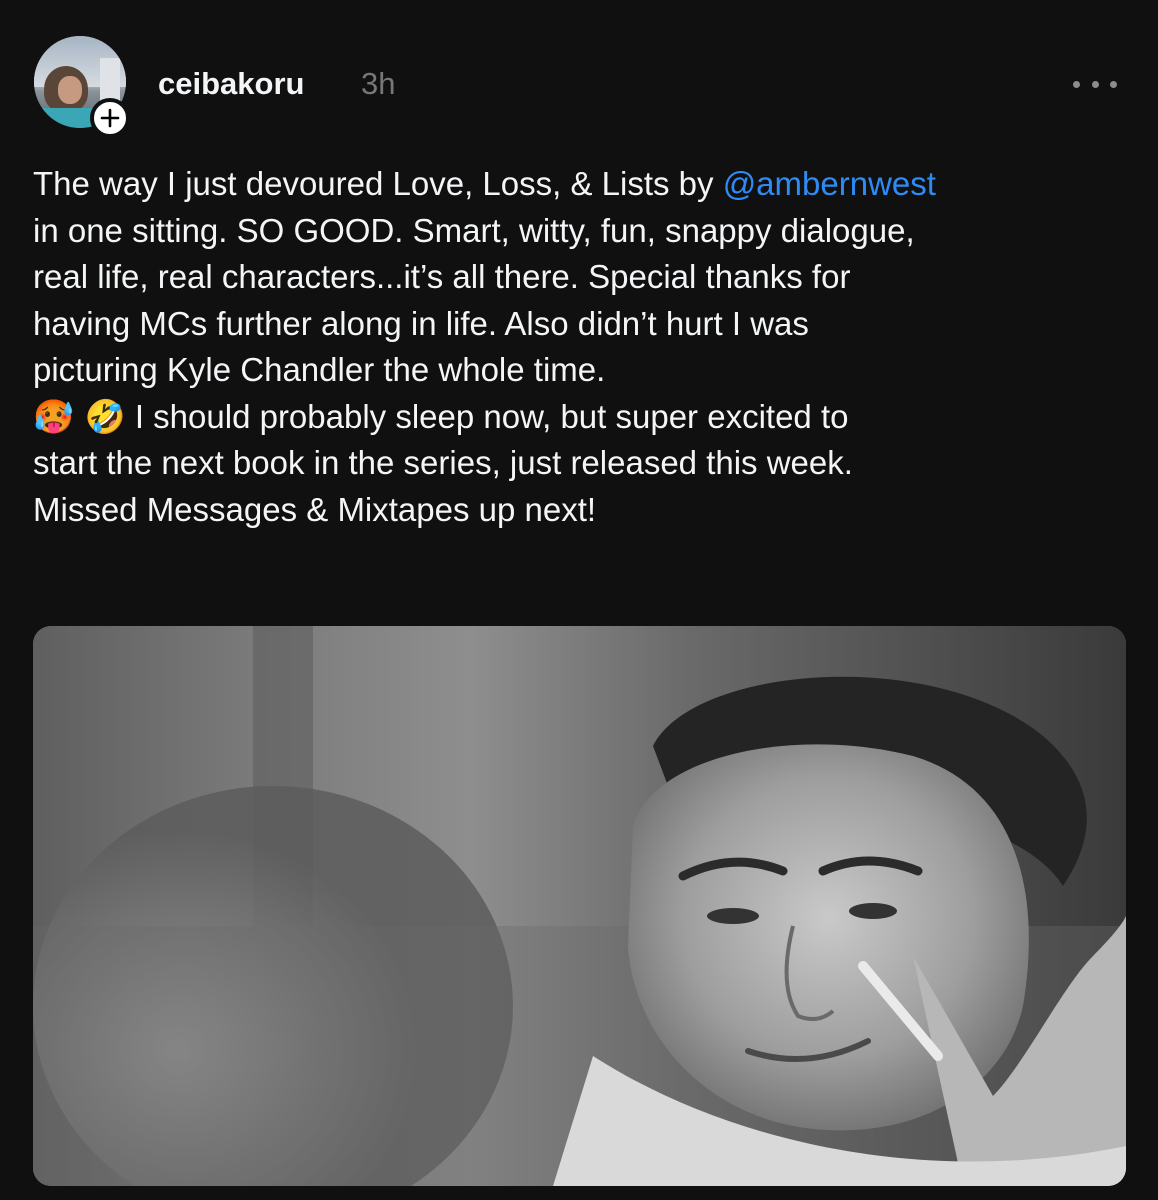 This screenshot has height=1200, width=1158. What do you see at coordinates (319, 369) in the screenshot?
I see `post-text-line: picturing Kyle Chandler the whole time.` at bounding box center [319, 369].